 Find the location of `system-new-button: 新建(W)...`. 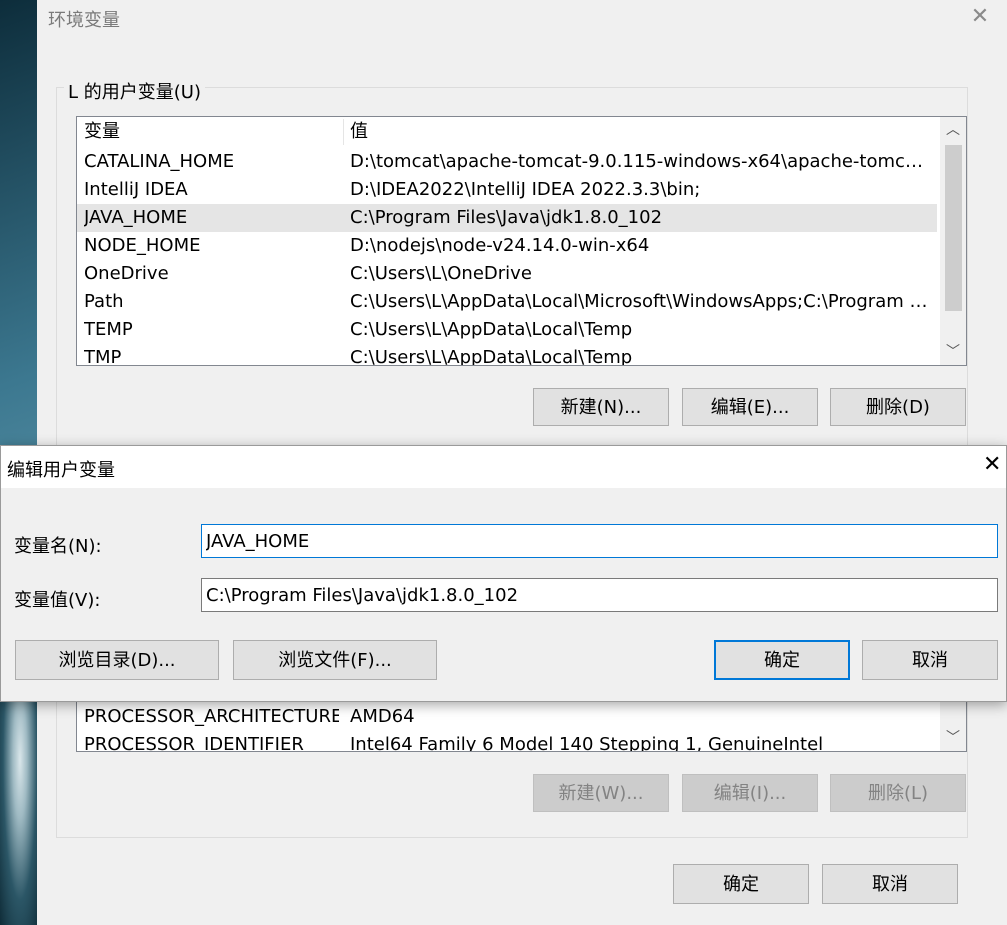

system-new-button: 新建(W)... is located at coordinates (601, 793).